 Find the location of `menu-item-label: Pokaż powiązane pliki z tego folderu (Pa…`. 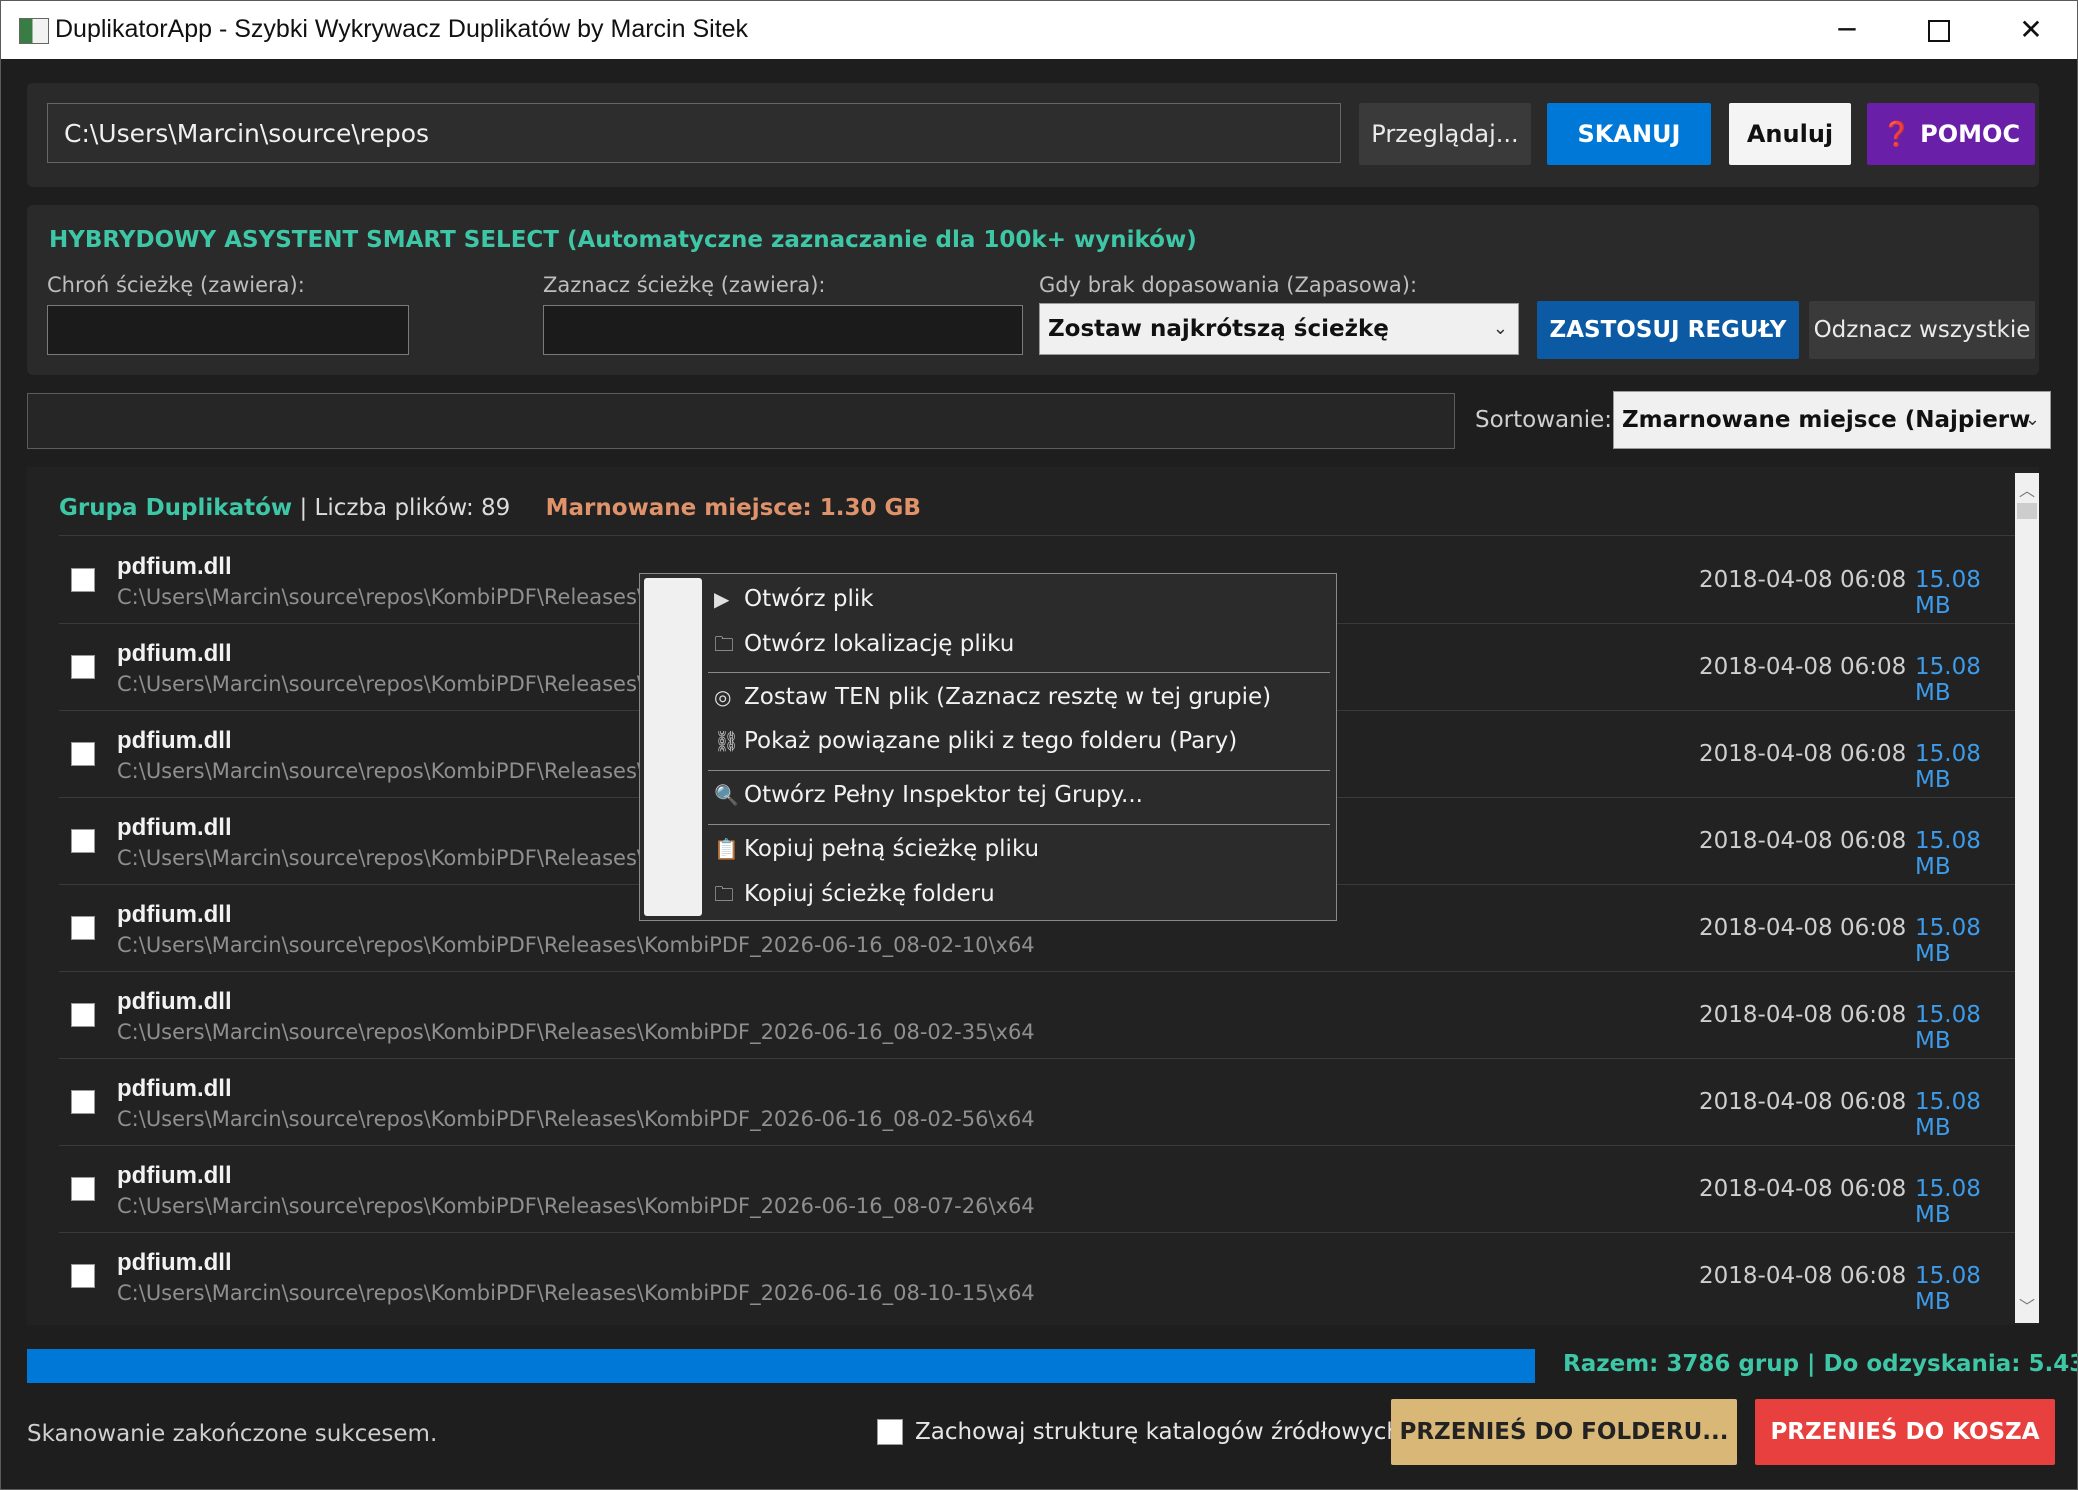

menu-item-label: Pokaż powiązane pliki z tego folderu (Pa… is located at coordinates (991, 741).